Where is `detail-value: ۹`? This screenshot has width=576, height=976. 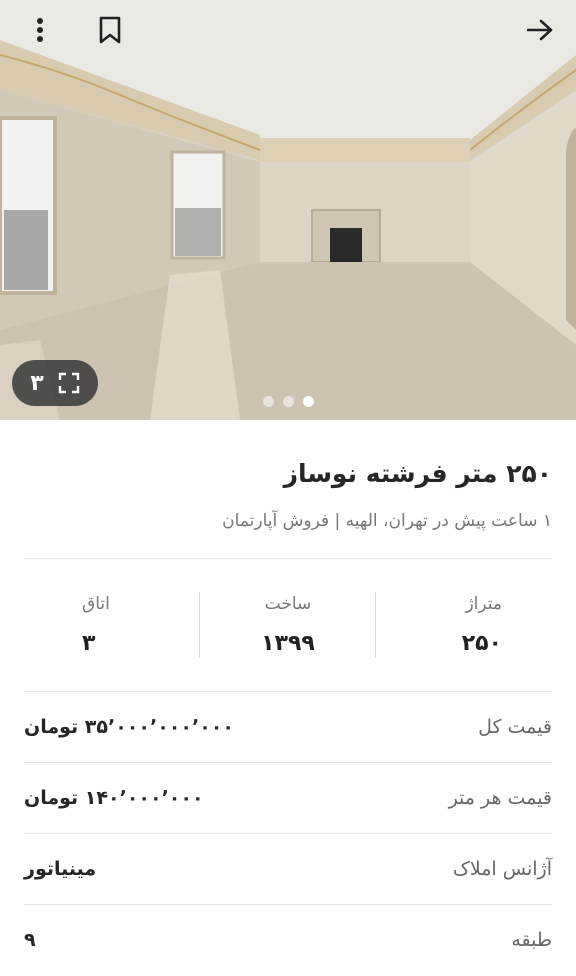 detail-value: ۹ is located at coordinates (30, 940).